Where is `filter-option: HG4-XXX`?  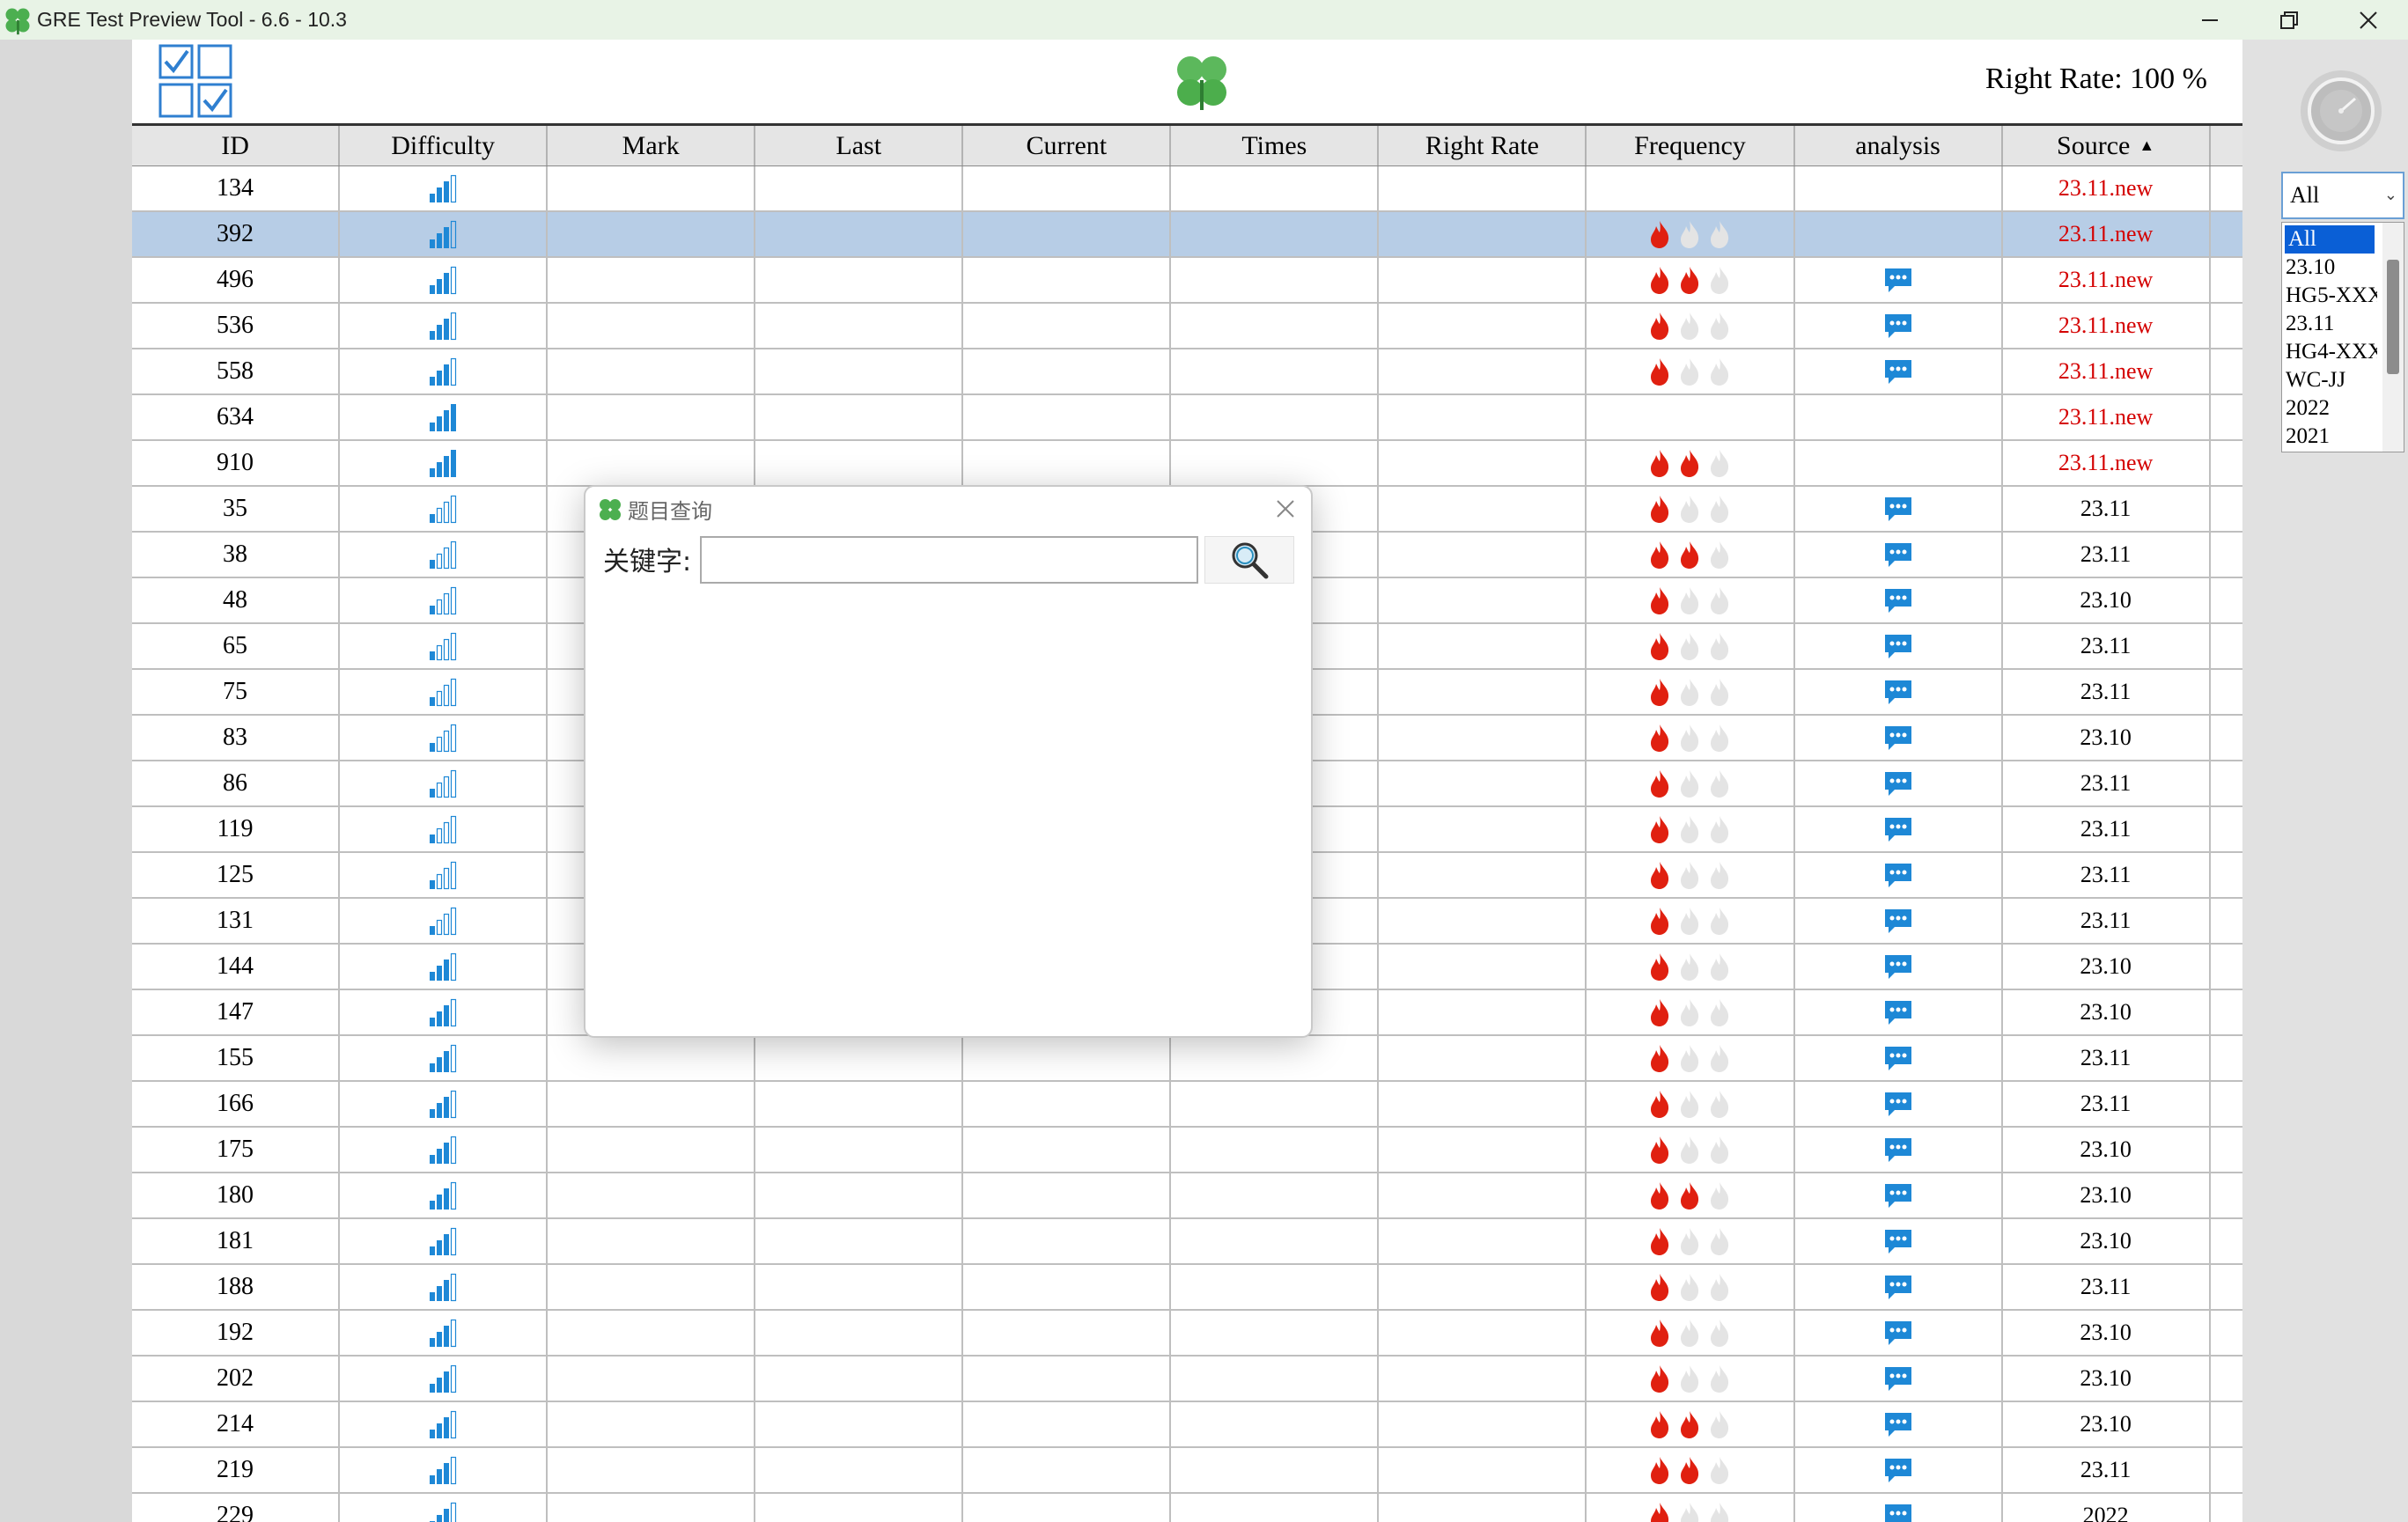 filter-option: HG4-XXX is located at coordinates (2329, 352).